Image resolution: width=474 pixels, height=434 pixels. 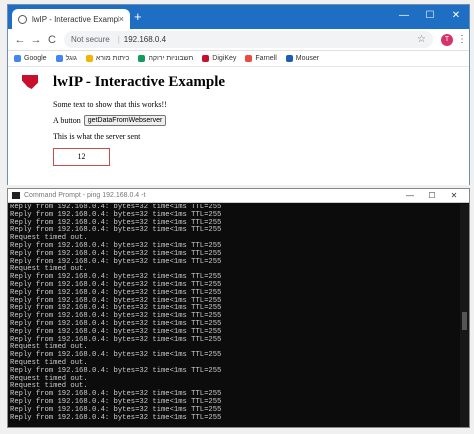 I want to click on bookmark-item: Farnell, so click(x=261, y=58).